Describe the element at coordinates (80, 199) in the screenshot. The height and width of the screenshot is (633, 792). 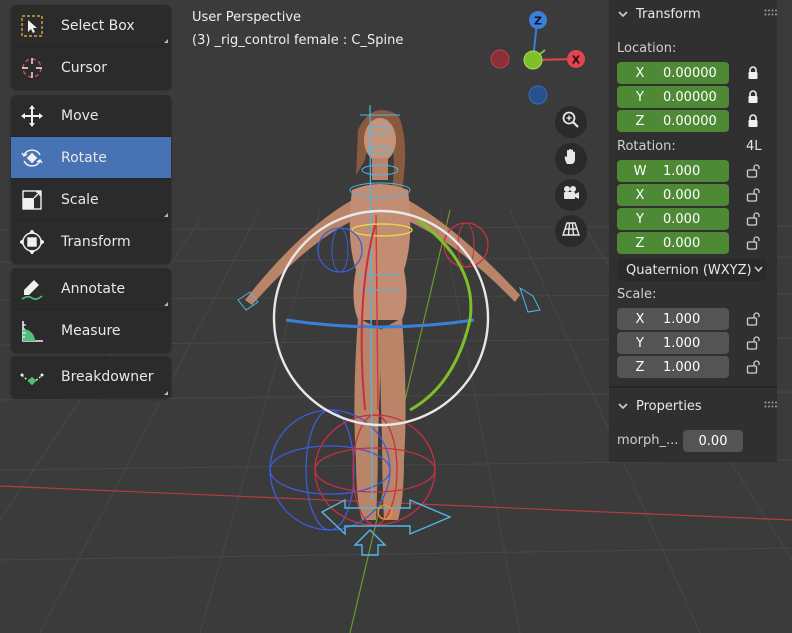
I see `tool-label: Scale` at that location.